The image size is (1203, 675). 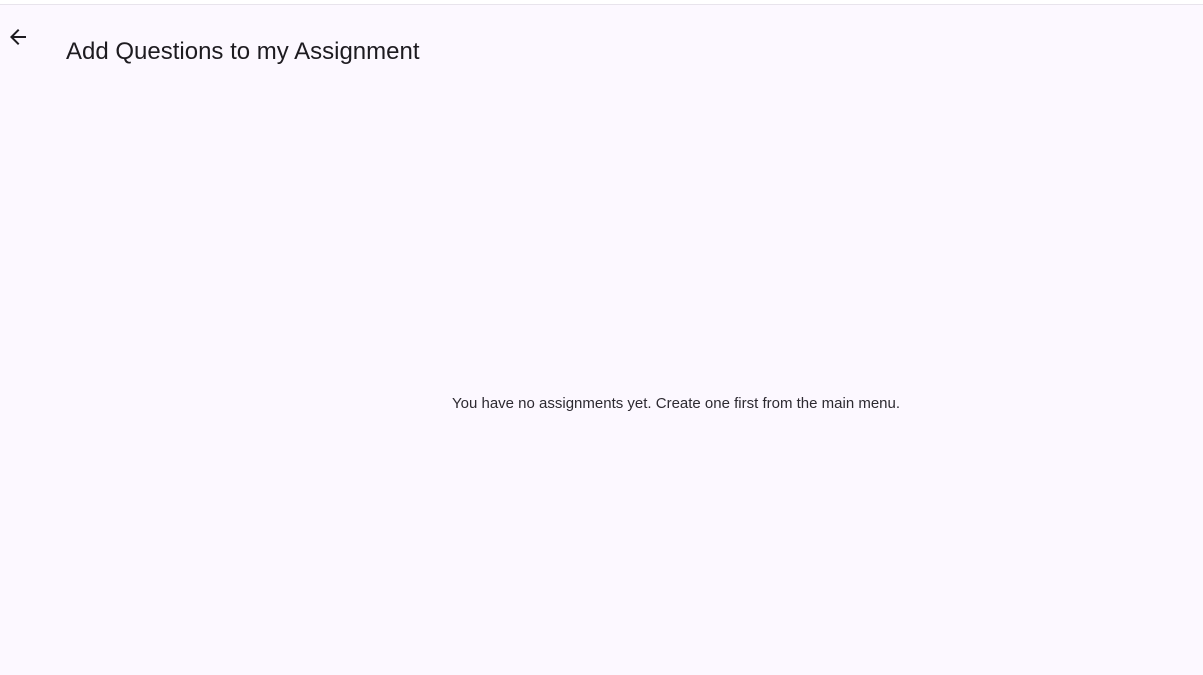 I want to click on arrow-back-icon, so click(x=18, y=37).